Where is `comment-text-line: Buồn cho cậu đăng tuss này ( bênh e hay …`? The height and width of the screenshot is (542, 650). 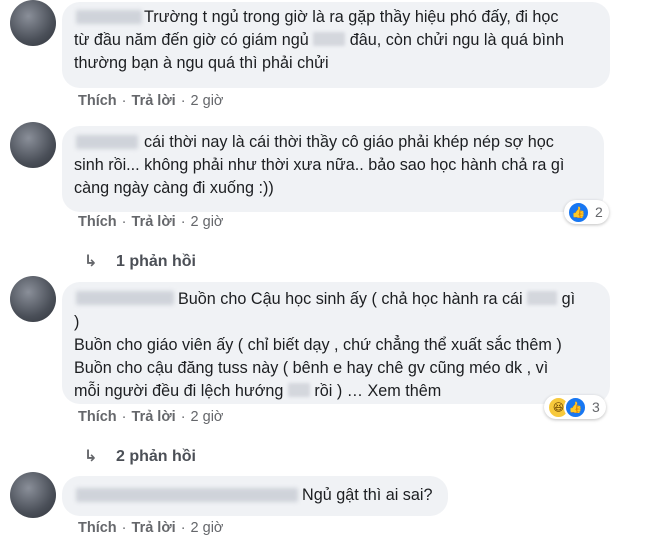
comment-text-line: Buồn cho cậu đăng tuss này ( bênh e hay … is located at coordinates (311, 368).